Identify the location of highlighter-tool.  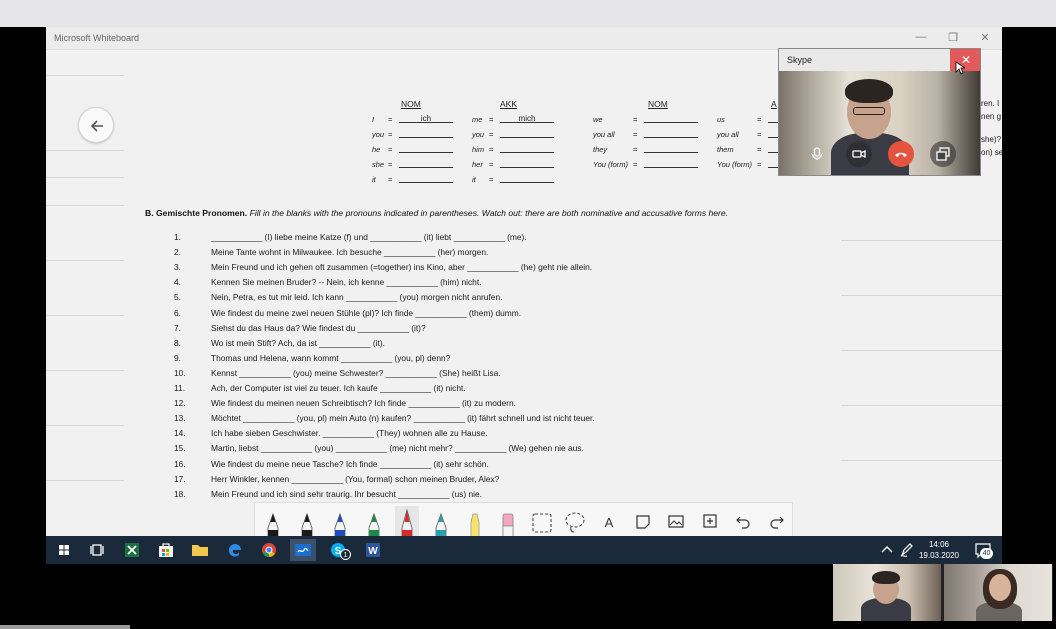
(475, 521).